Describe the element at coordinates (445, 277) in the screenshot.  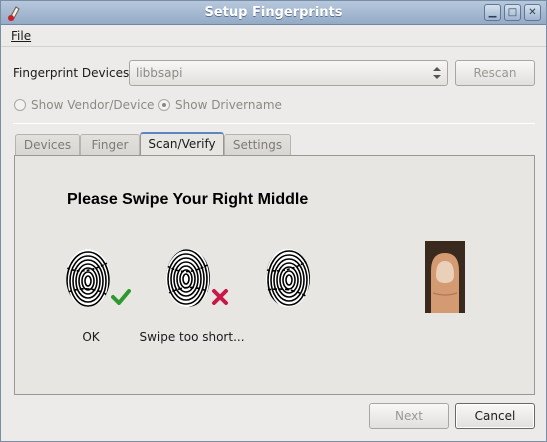
I see `finger-photo` at that location.